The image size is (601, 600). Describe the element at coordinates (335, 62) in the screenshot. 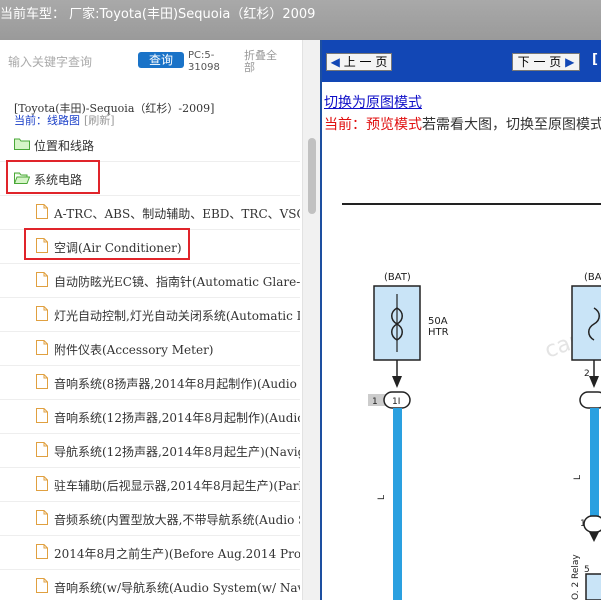

I see `arrow-left-icon: ◀` at that location.